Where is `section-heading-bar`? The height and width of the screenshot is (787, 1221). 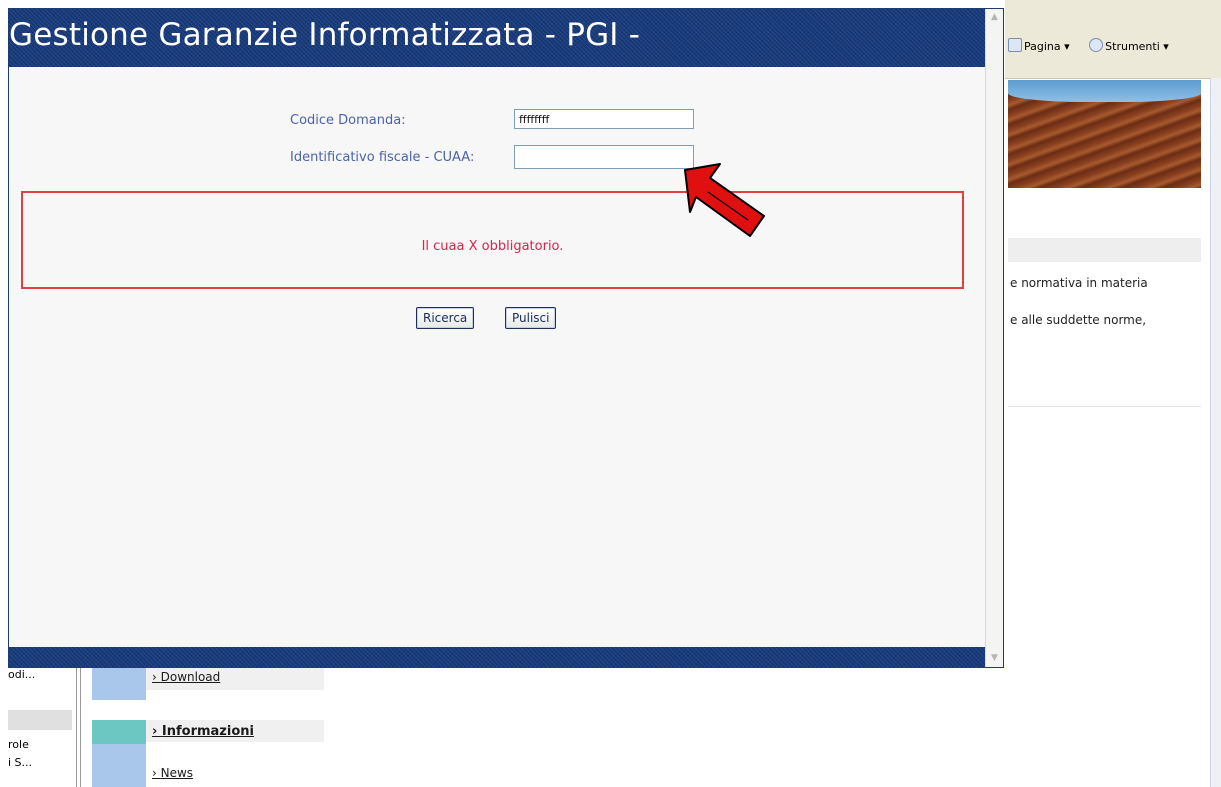
section-heading-bar is located at coordinates (1104, 250).